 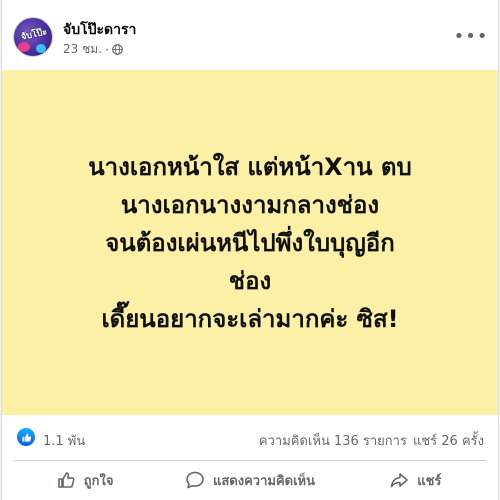 I want to click on post-meta: 23 ชม. ·, so click(x=93, y=49).